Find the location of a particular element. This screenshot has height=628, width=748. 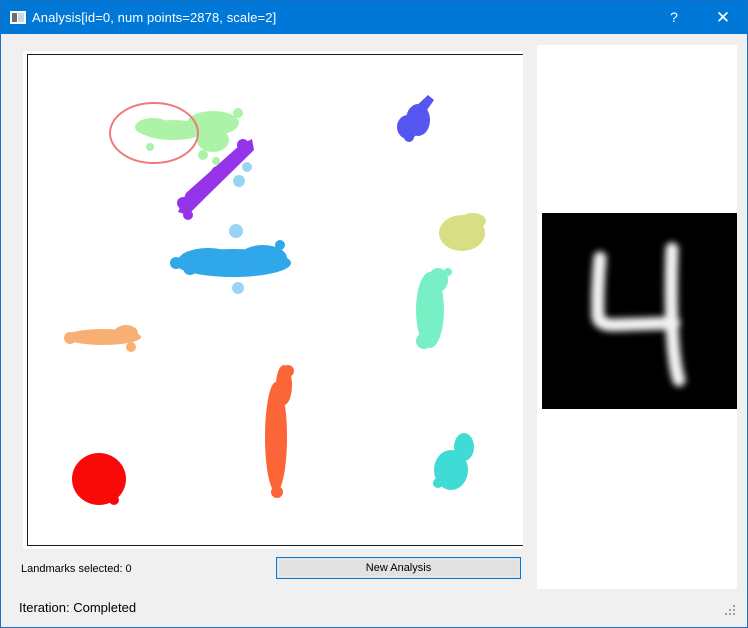

digit-image-drawing is located at coordinates (638, 314).